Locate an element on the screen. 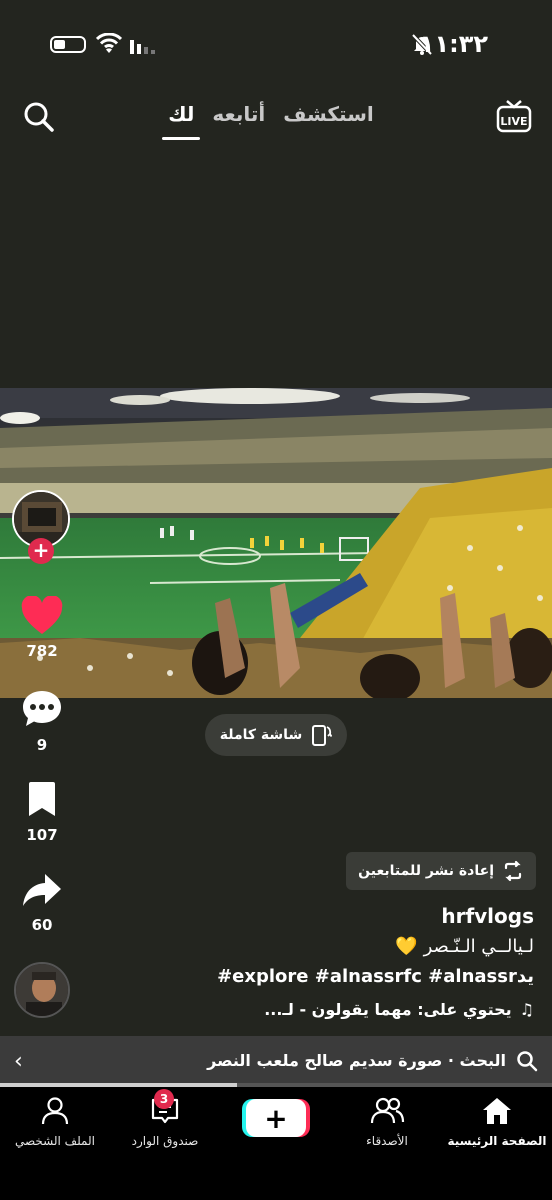 The width and height of the screenshot is (552, 1200). comment-icon is located at coordinates (42, 709).